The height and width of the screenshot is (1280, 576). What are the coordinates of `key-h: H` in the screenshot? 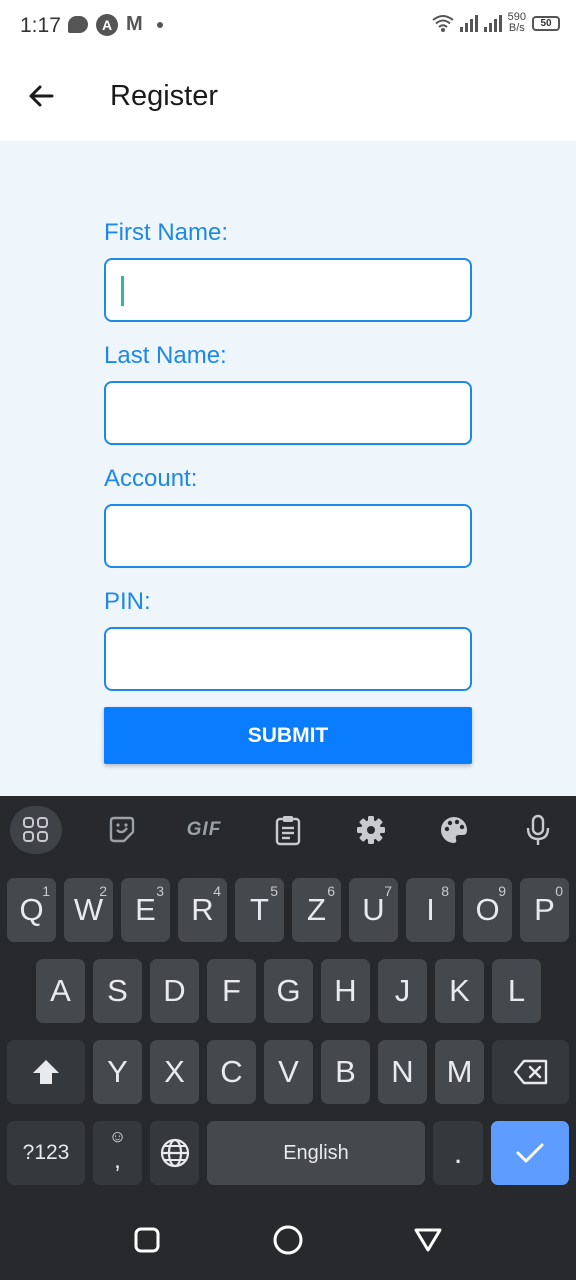 It's located at (345, 991).